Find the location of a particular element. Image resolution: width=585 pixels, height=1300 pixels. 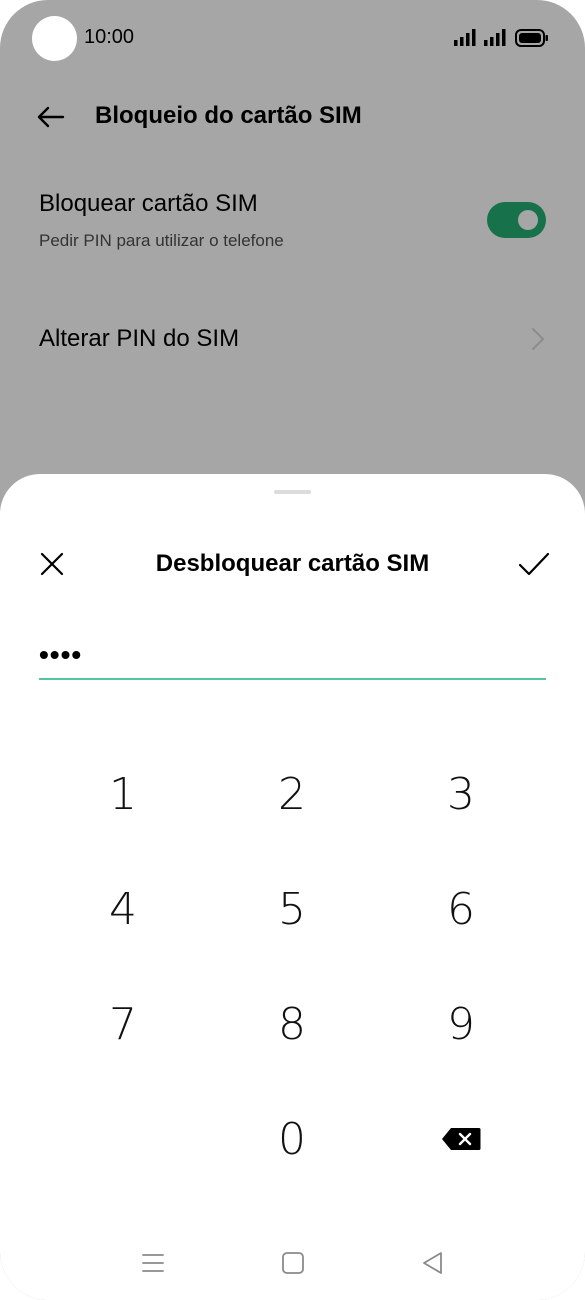

home-icon is located at coordinates (293, 1263).